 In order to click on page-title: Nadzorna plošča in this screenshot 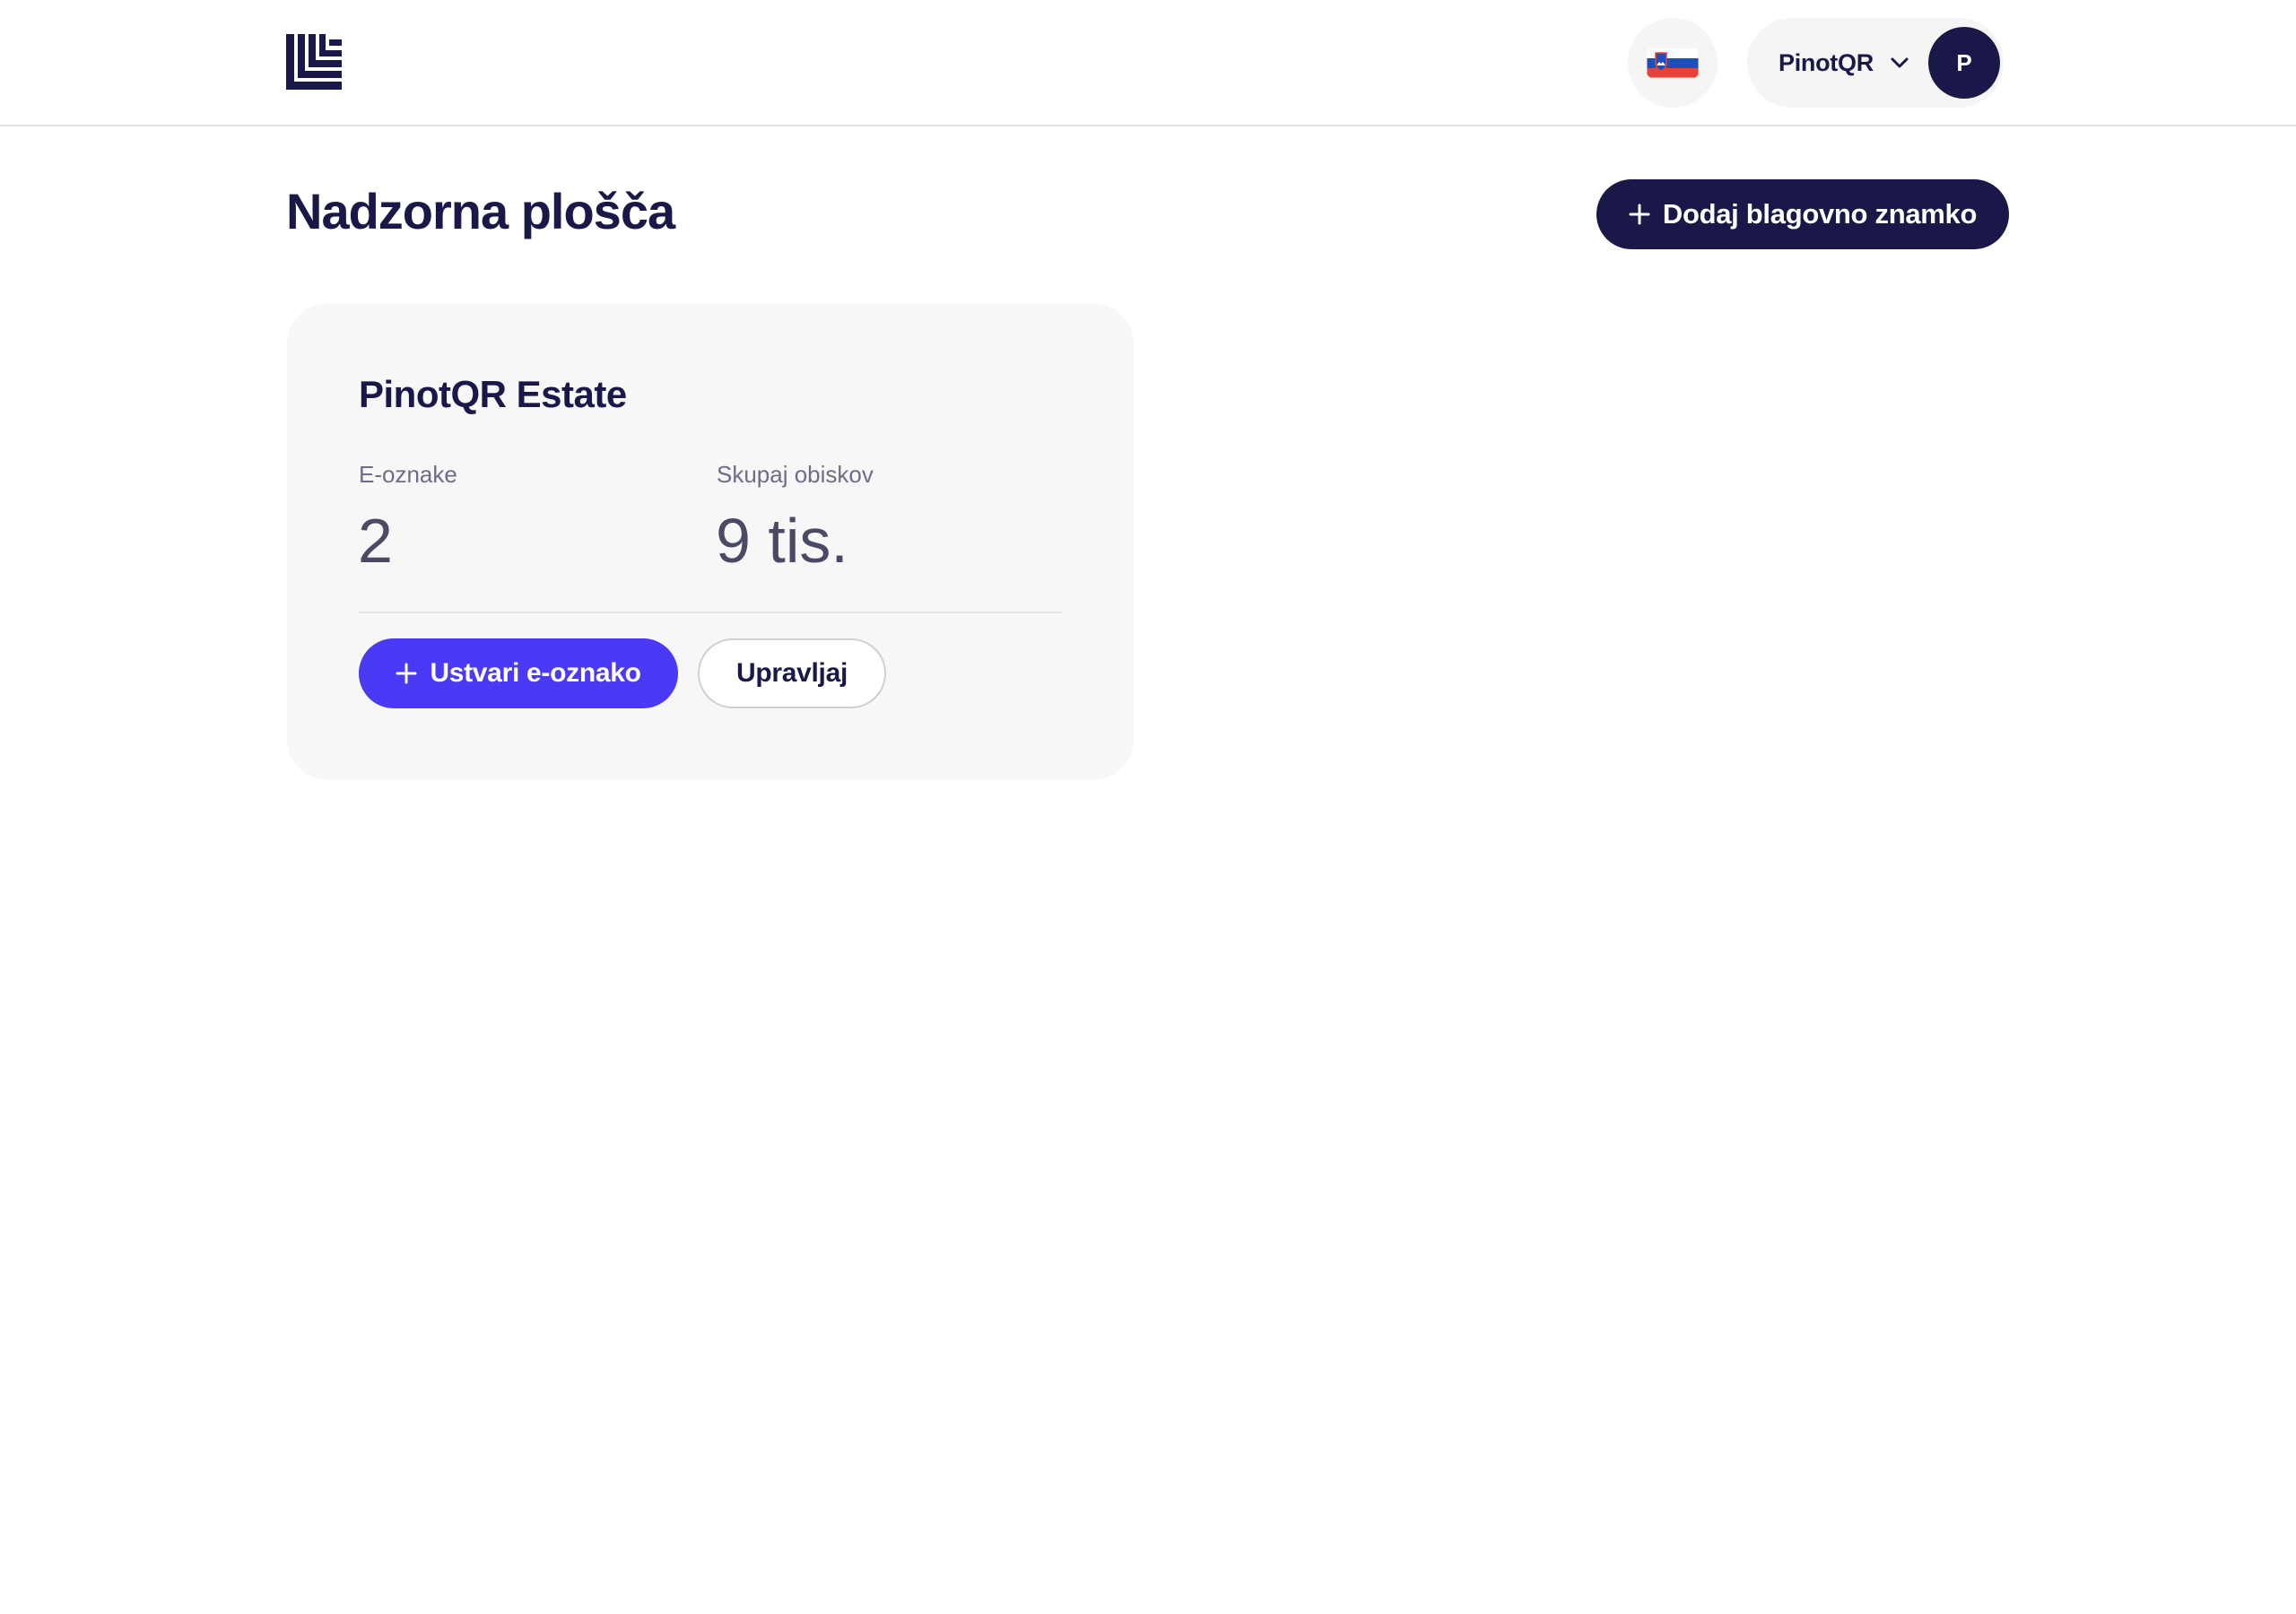, I will do `click(480, 211)`.